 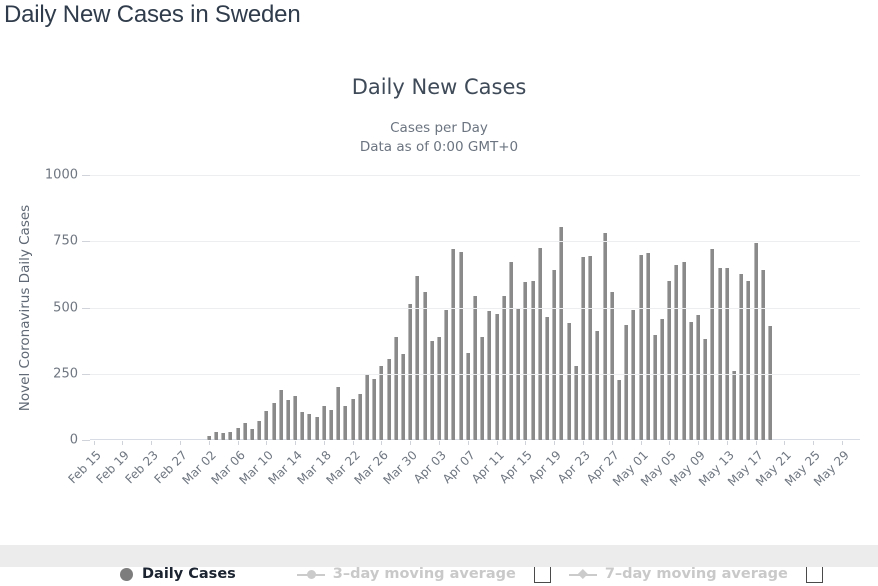 What do you see at coordinates (86, 374) in the screenshot?
I see `y-tick-mark` at bounding box center [86, 374].